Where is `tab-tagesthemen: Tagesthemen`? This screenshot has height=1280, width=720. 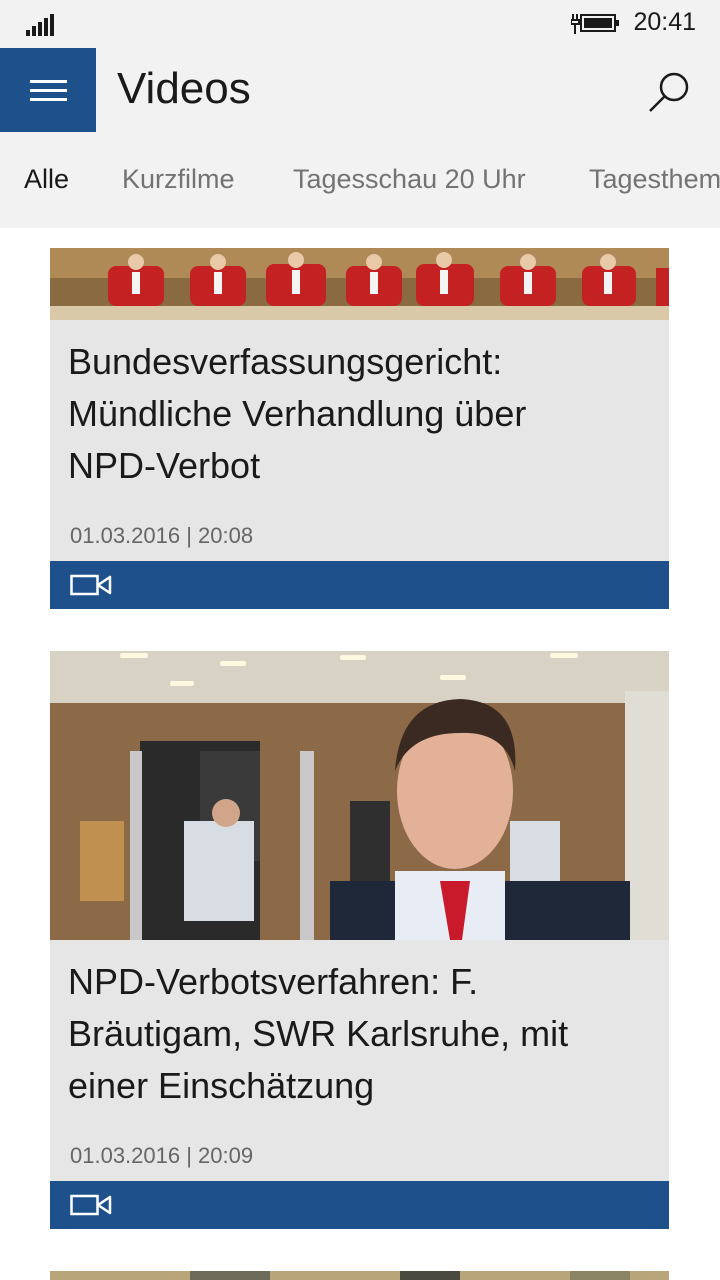 tab-tagesthemen: Tagesthemen is located at coordinates (654, 179).